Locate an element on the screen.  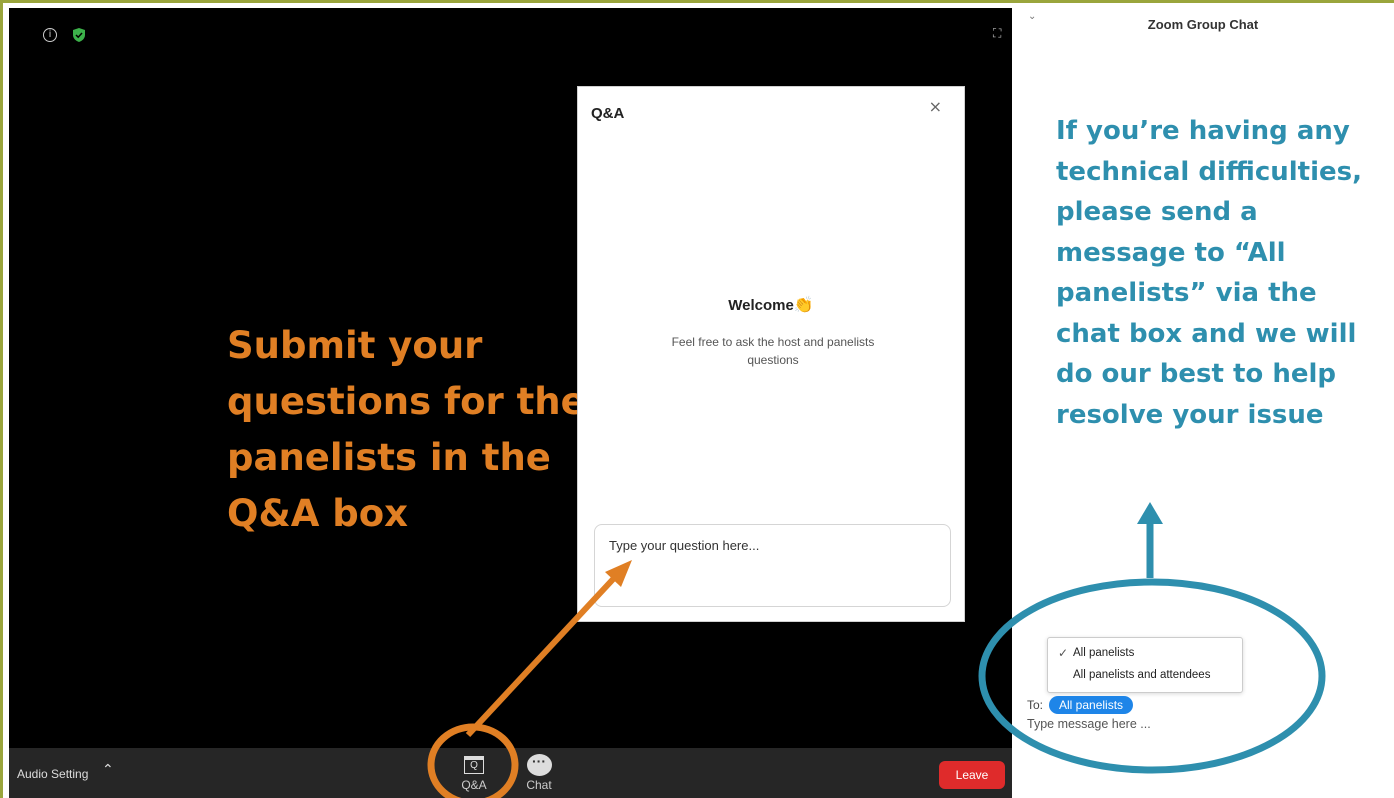
qa-icon: Q is located at coordinates (474, 765).